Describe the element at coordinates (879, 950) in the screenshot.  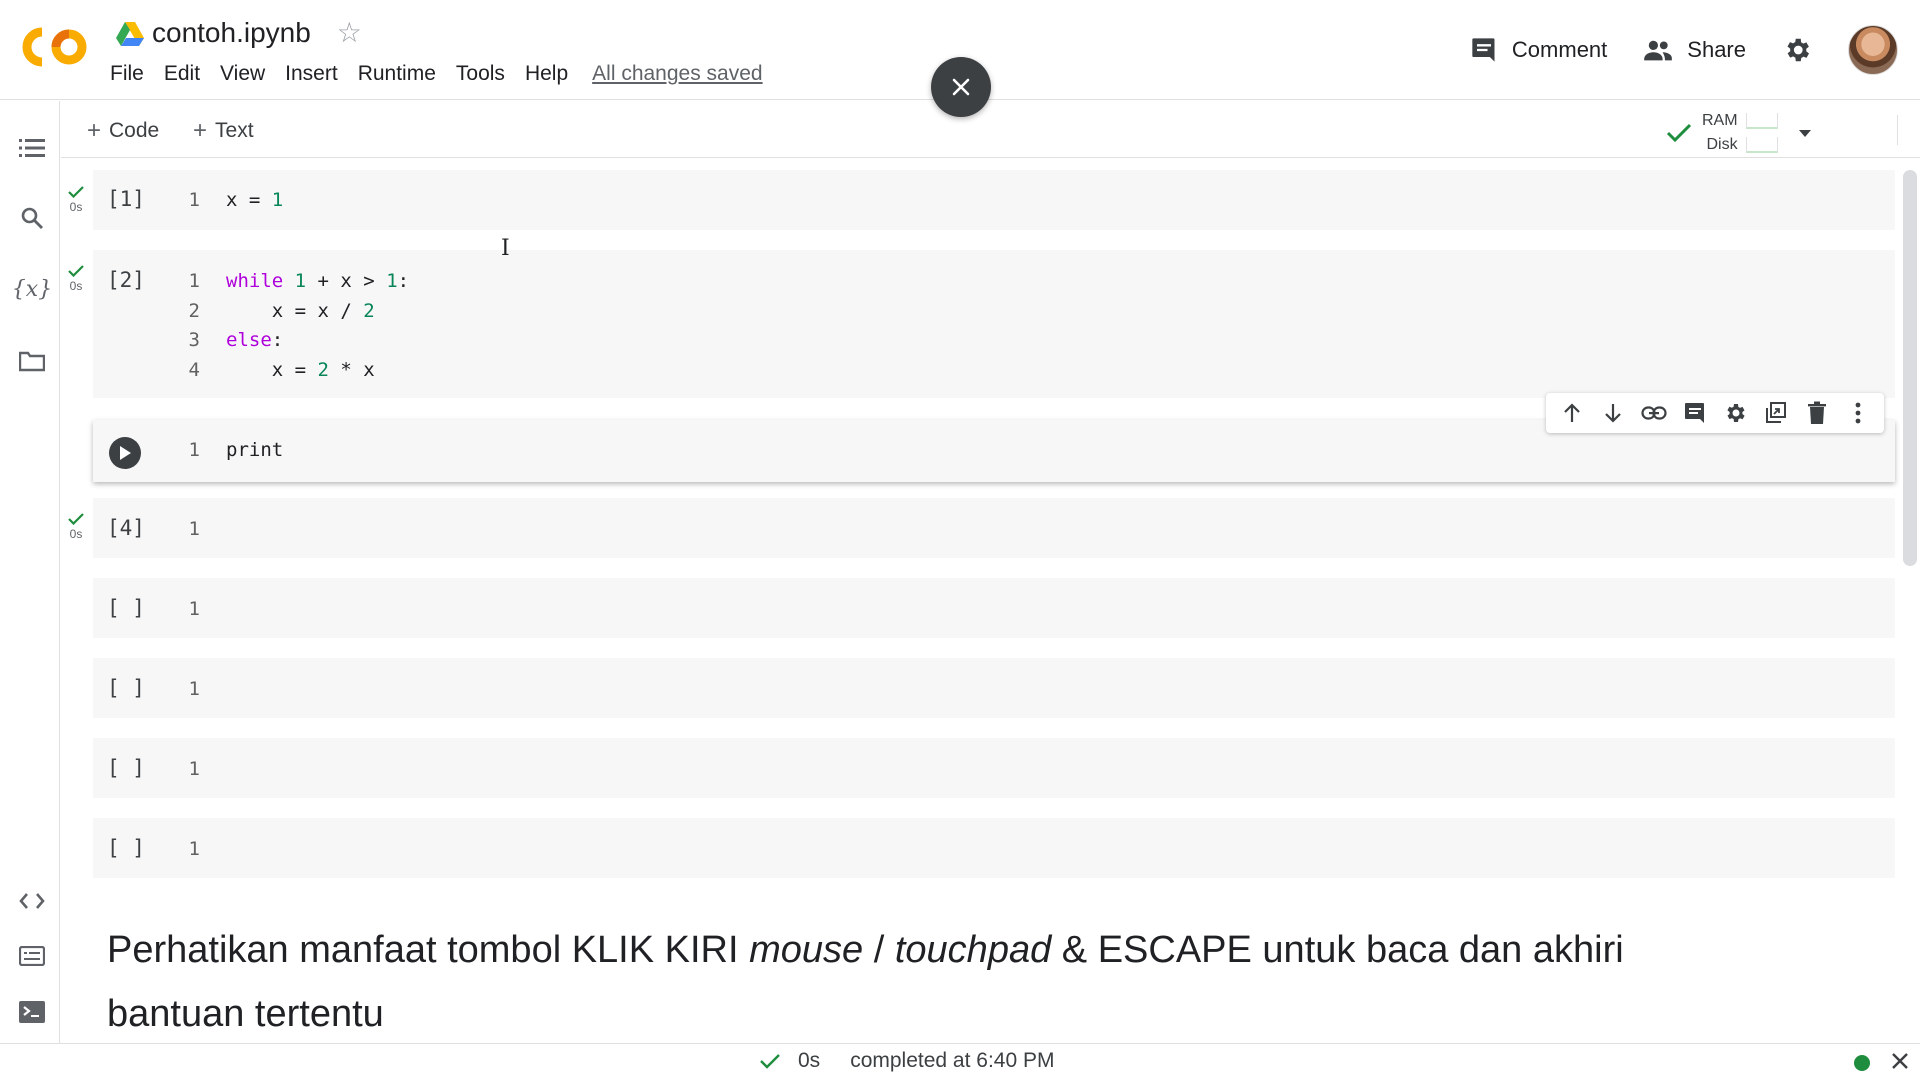
I see `text-run: /` at that location.